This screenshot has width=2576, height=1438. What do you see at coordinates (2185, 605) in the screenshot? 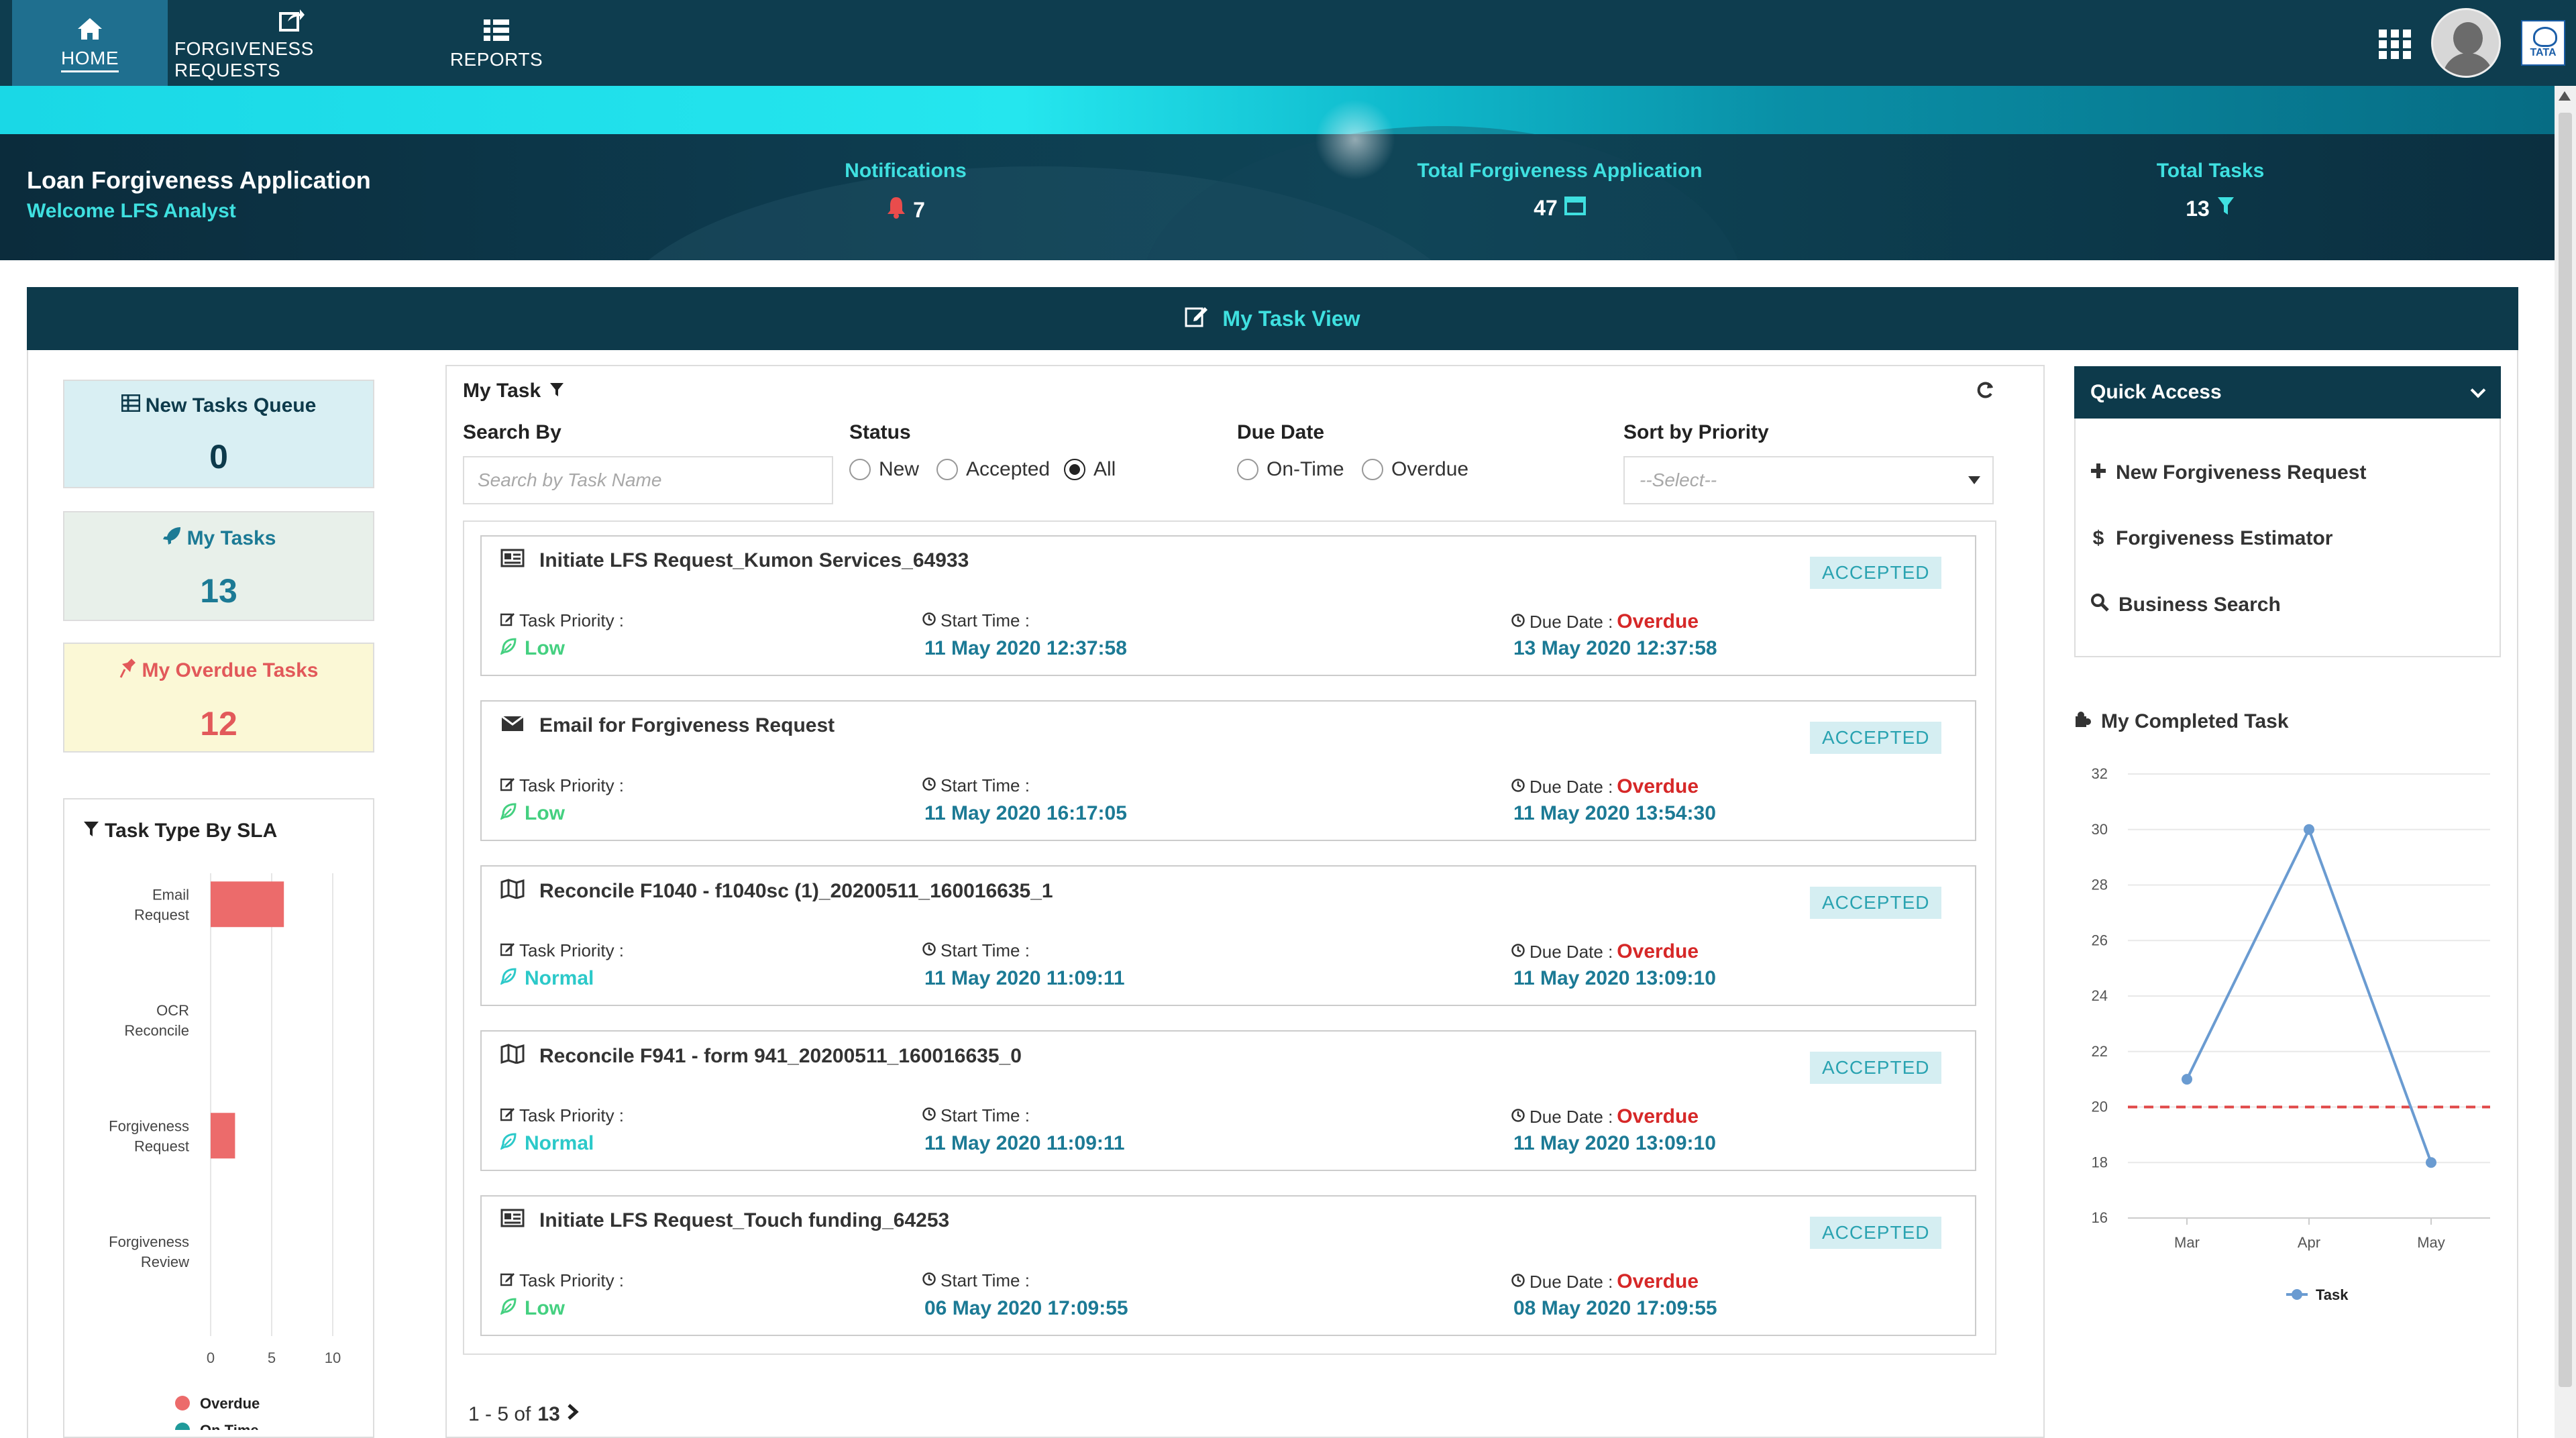
I see `quick-link-business-search: Business Search` at bounding box center [2185, 605].